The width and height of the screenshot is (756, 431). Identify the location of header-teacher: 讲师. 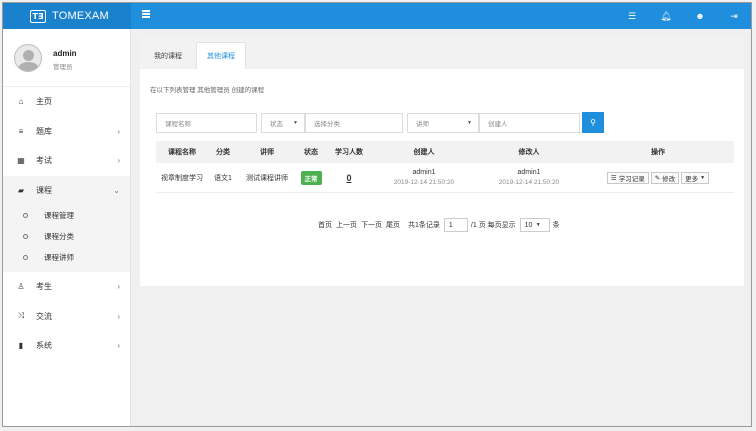
(267, 152).